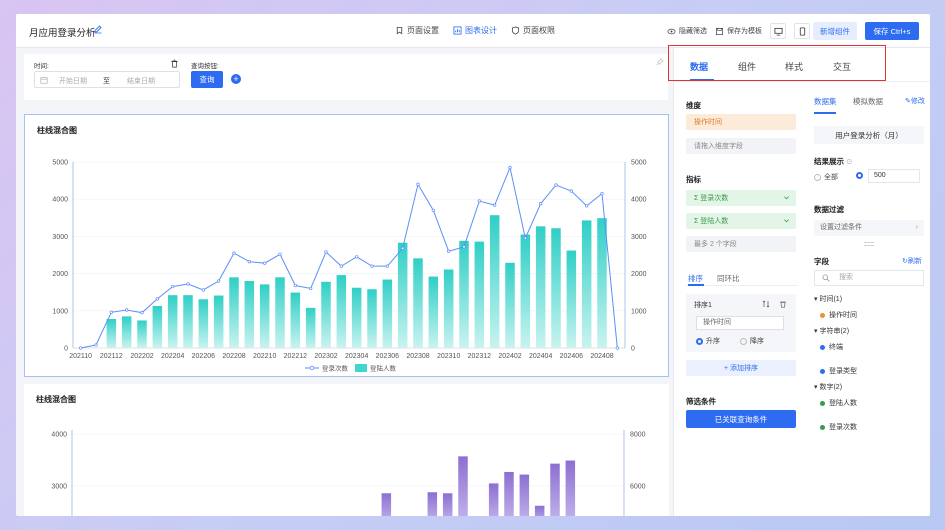  What do you see at coordinates (894, 176) in the screenshot?
I see `result-limit-input: 500` at bounding box center [894, 176].